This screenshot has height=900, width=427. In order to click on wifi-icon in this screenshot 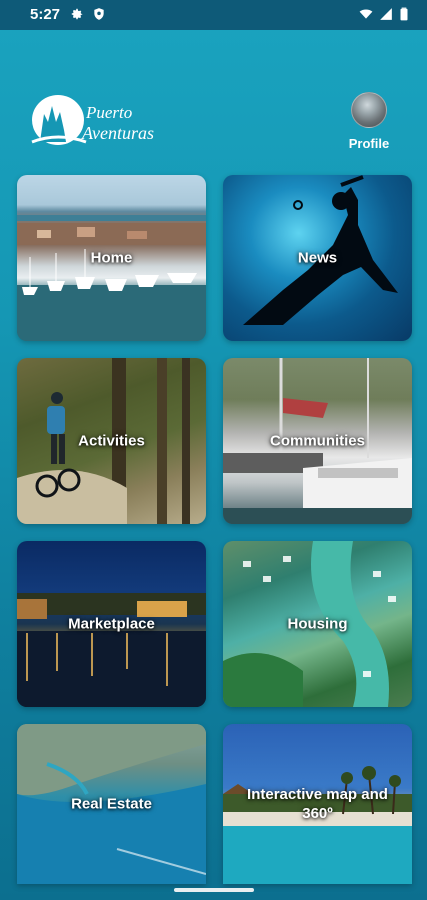, I will do `click(366, 14)`.